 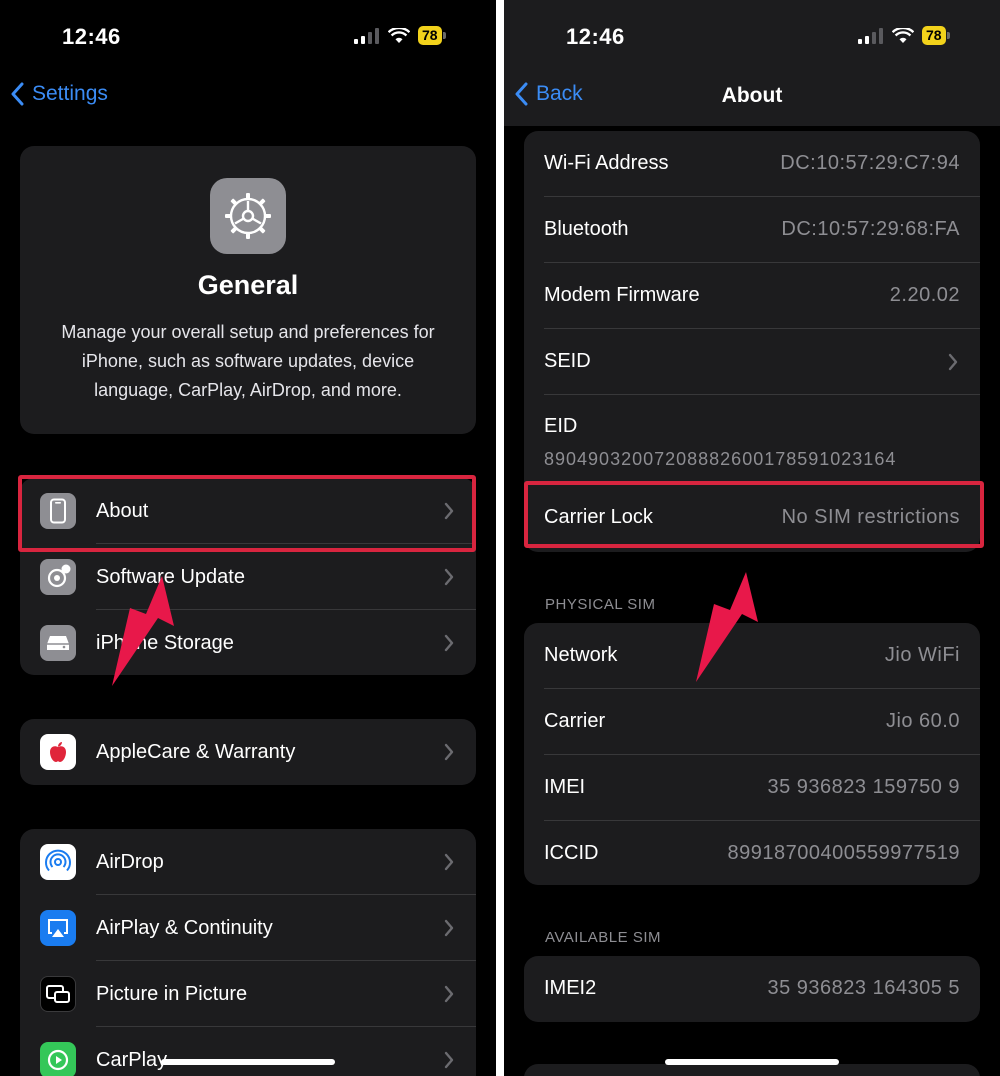 I want to click on row-label: AppleCare & Warranty, so click(x=196, y=751).